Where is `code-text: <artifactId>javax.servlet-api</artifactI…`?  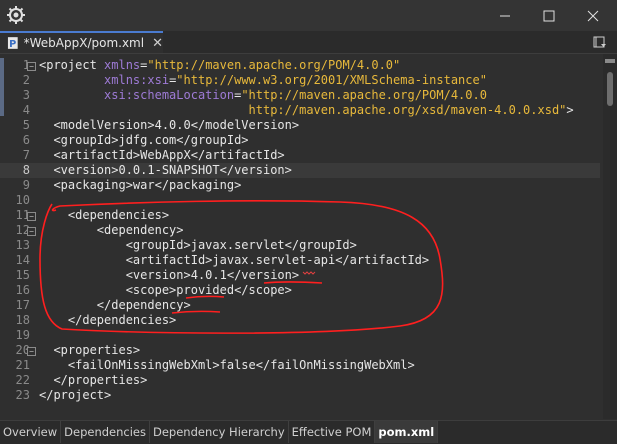 code-text: <artifactId>javax.servlet-api</artifactI… is located at coordinates (234, 260).